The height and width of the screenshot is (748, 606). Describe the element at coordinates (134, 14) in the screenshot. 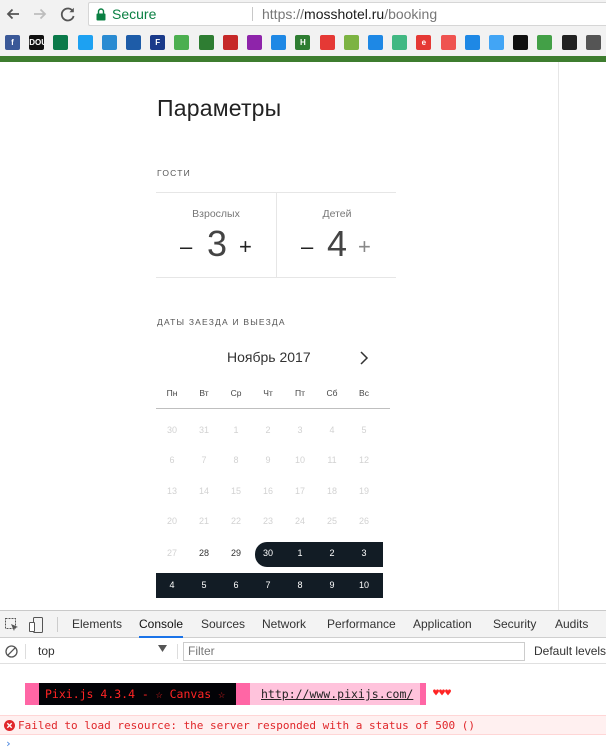

I see `secure-label: Secure` at that location.